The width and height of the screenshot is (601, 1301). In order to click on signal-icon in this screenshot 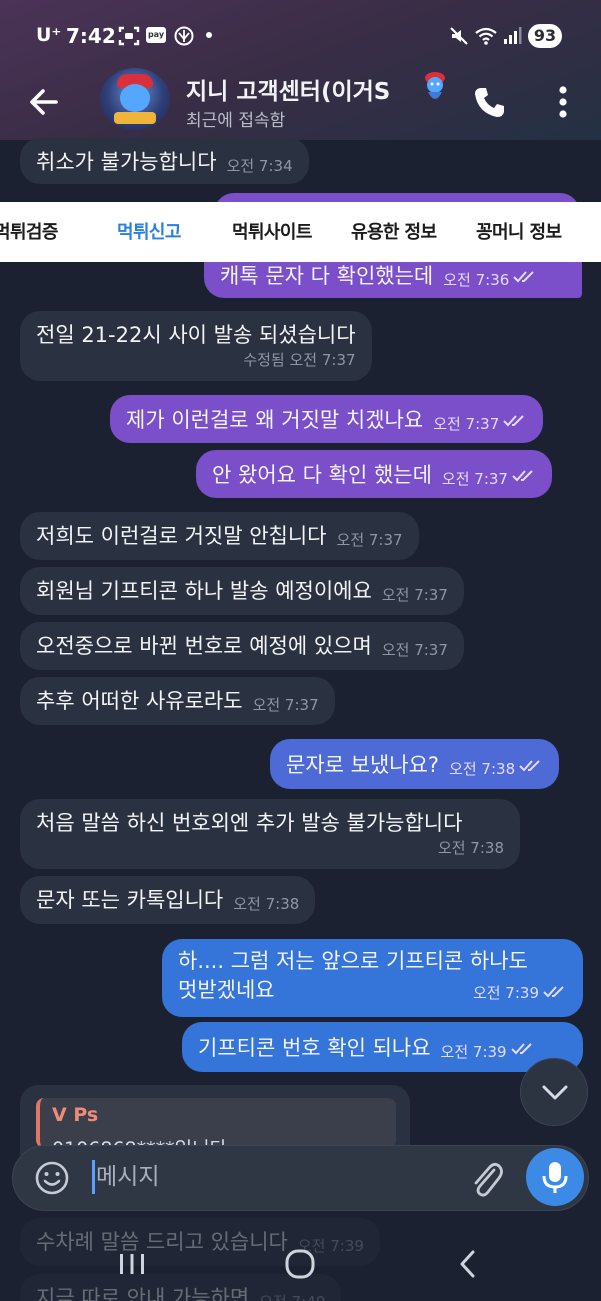, I will do `click(513, 35)`.